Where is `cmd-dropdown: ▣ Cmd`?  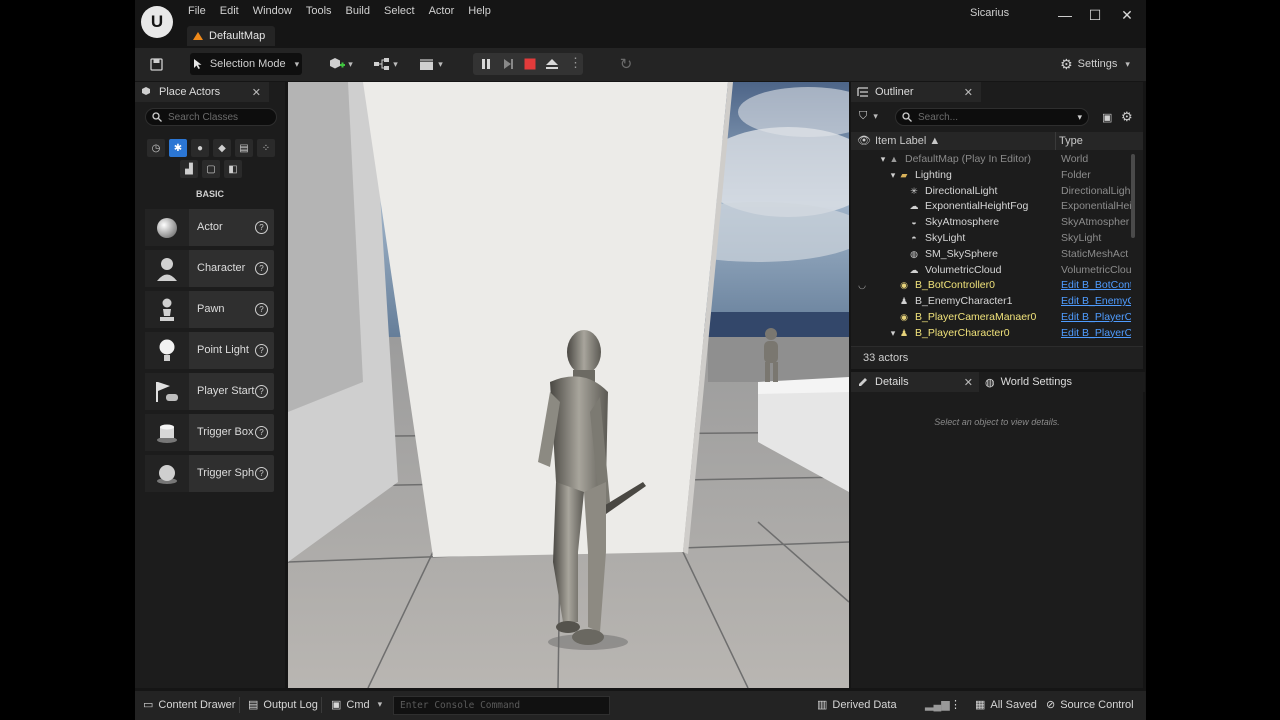
cmd-dropdown: ▣ Cmd is located at coordinates (356, 705).